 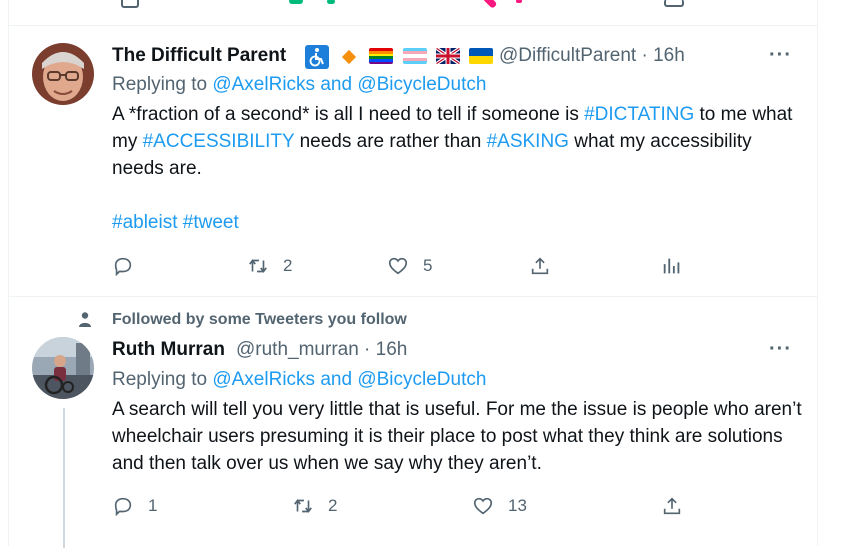 What do you see at coordinates (219, 141) in the screenshot?
I see `hashtag-link: #ACCESSIBILITY` at bounding box center [219, 141].